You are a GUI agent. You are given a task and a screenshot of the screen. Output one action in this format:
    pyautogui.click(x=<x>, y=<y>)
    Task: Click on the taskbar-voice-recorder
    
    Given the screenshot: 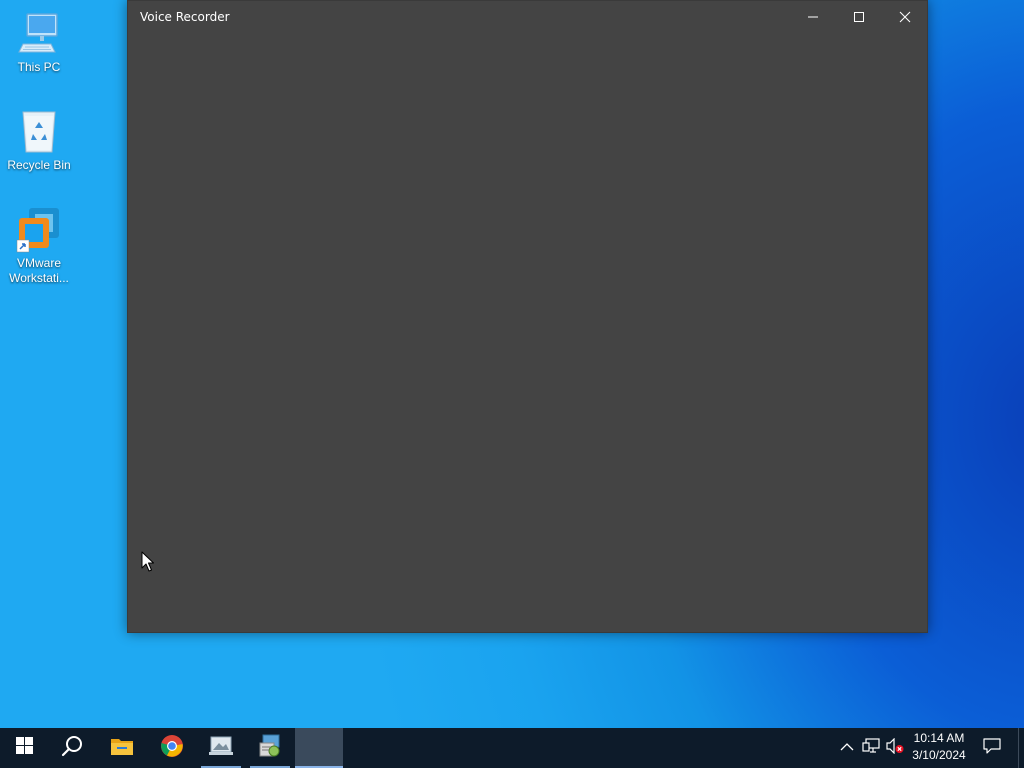 What is the action you would take?
    pyautogui.click(x=319, y=748)
    